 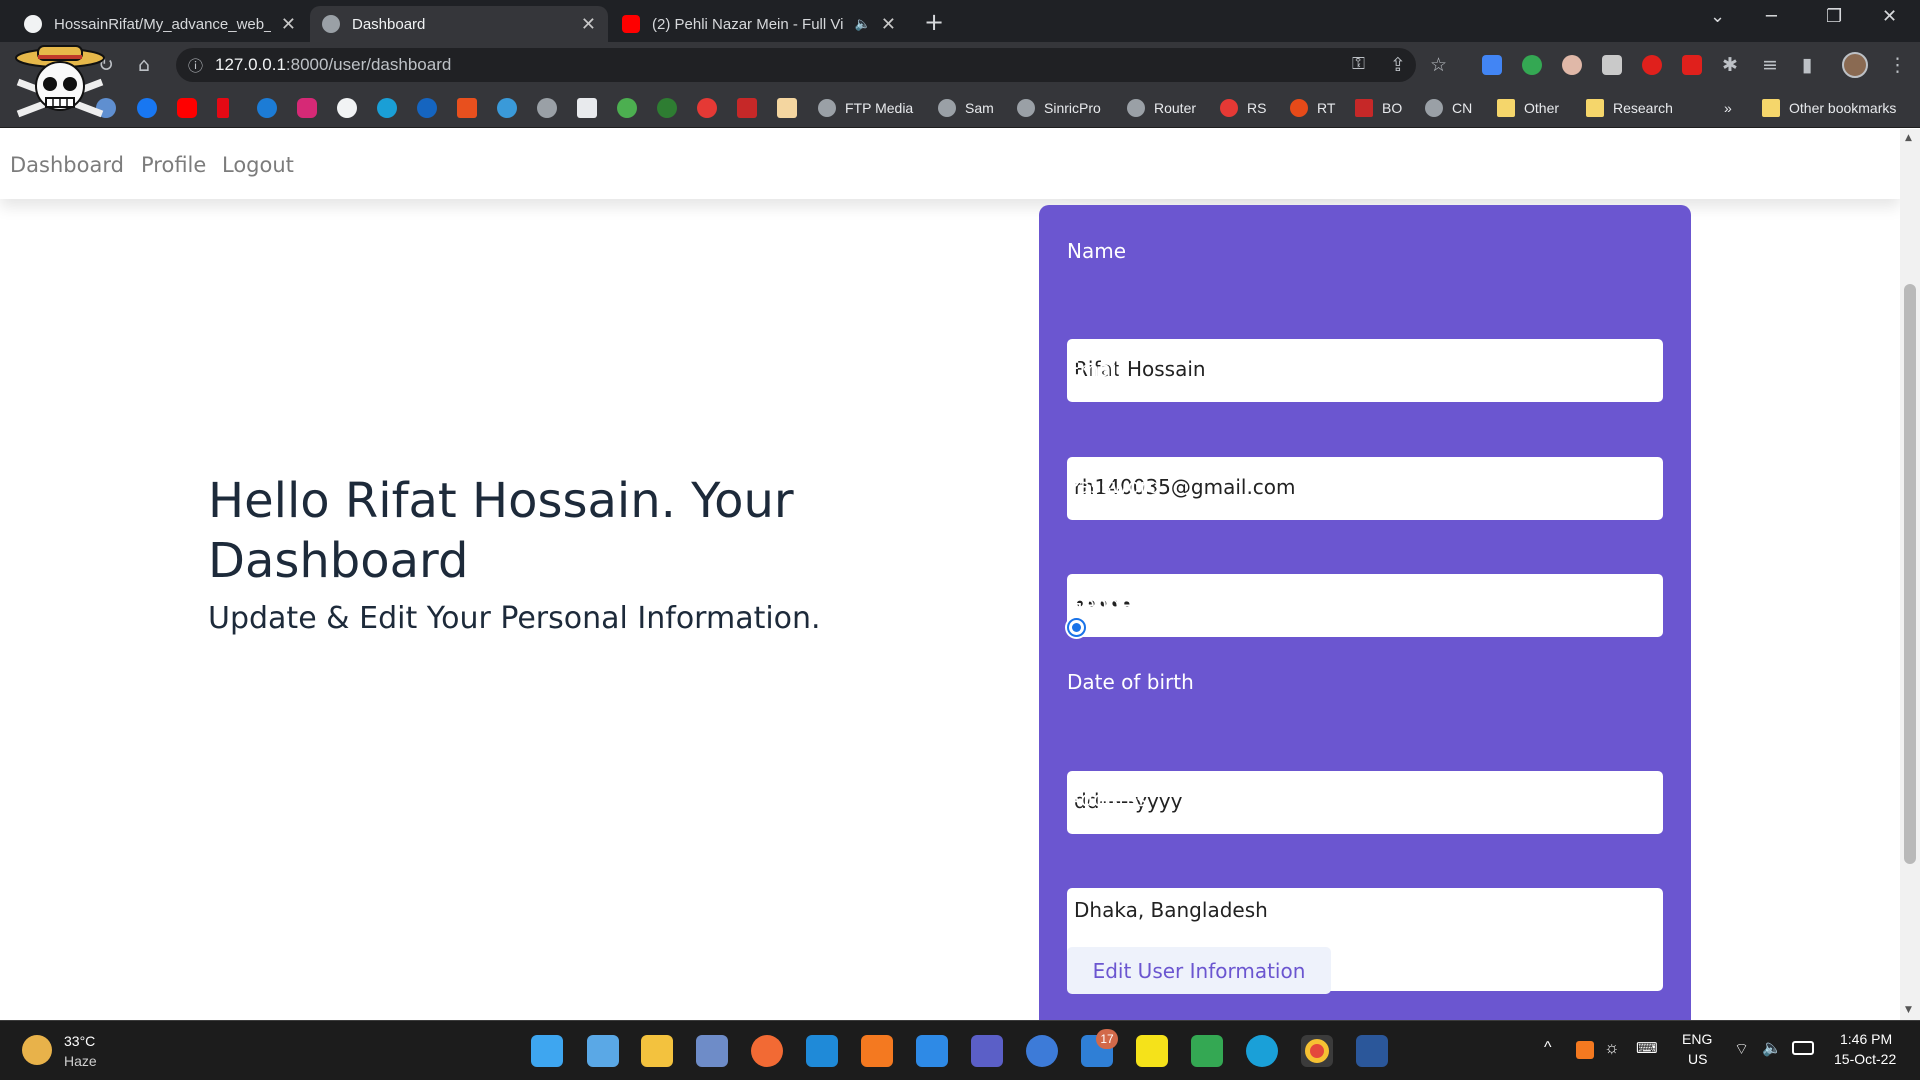 What do you see at coordinates (1866, 1039) in the screenshot?
I see `clock-time: 1:46 PM` at bounding box center [1866, 1039].